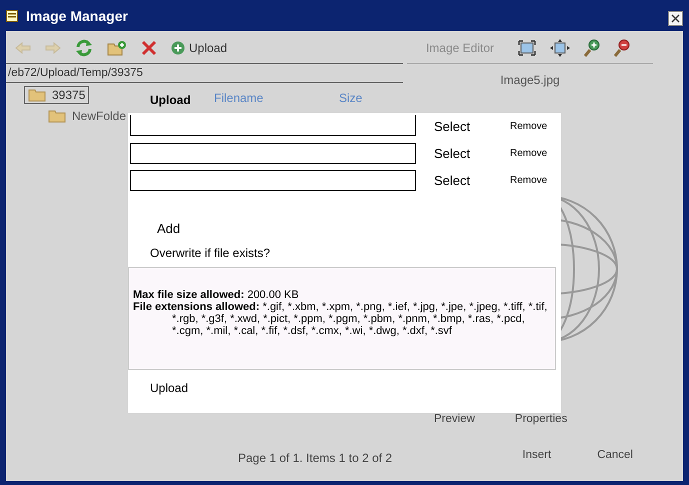 This screenshot has width=689, height=485. What do you see at coordinates (199, 48) in the screenshot?
I see `upload-button: Upload` at bounding box center [199, 48].